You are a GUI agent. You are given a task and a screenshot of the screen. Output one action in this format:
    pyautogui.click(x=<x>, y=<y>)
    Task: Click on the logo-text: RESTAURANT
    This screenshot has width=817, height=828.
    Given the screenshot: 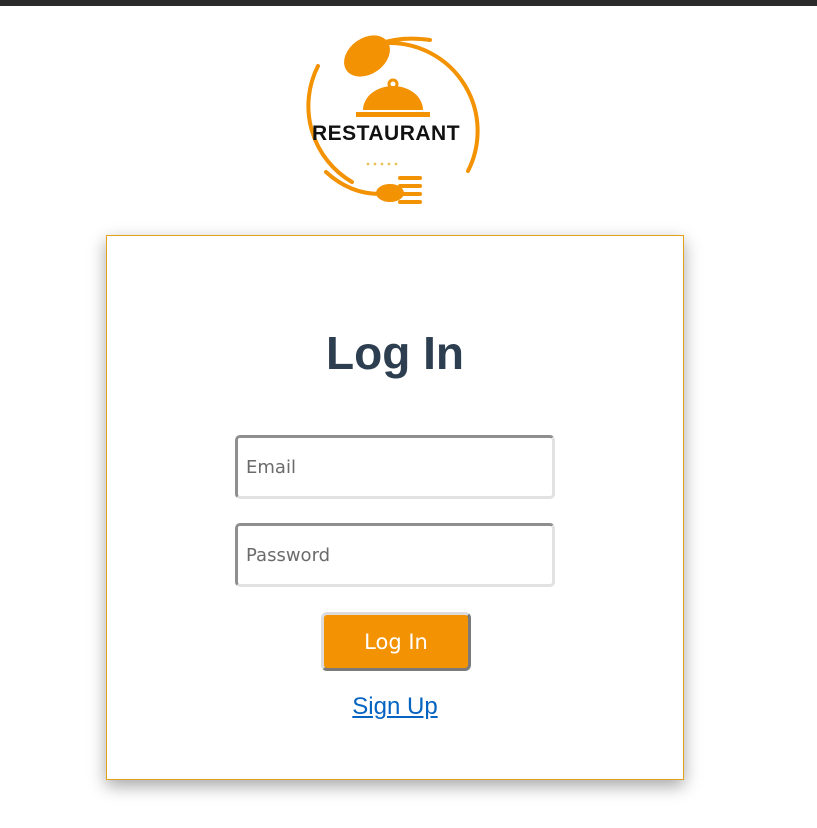 What is the action you would take?
    pyautogui.click(x=386, y=133)
    